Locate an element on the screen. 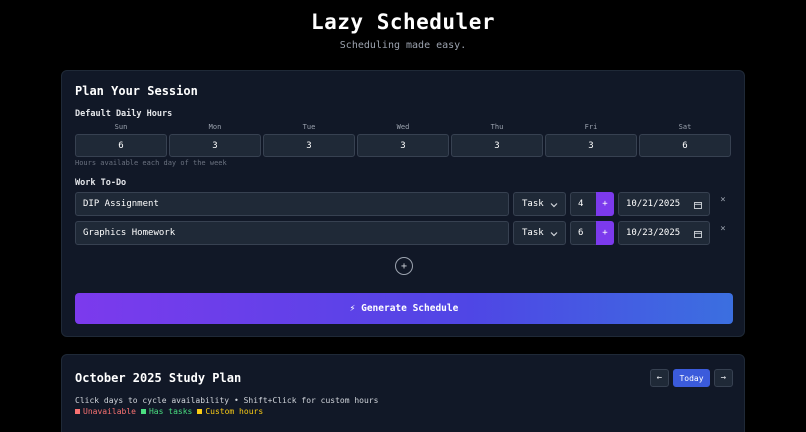  calendar-legend: Unavailable Has tasks Custom hours is located at coordinates (169, 411).